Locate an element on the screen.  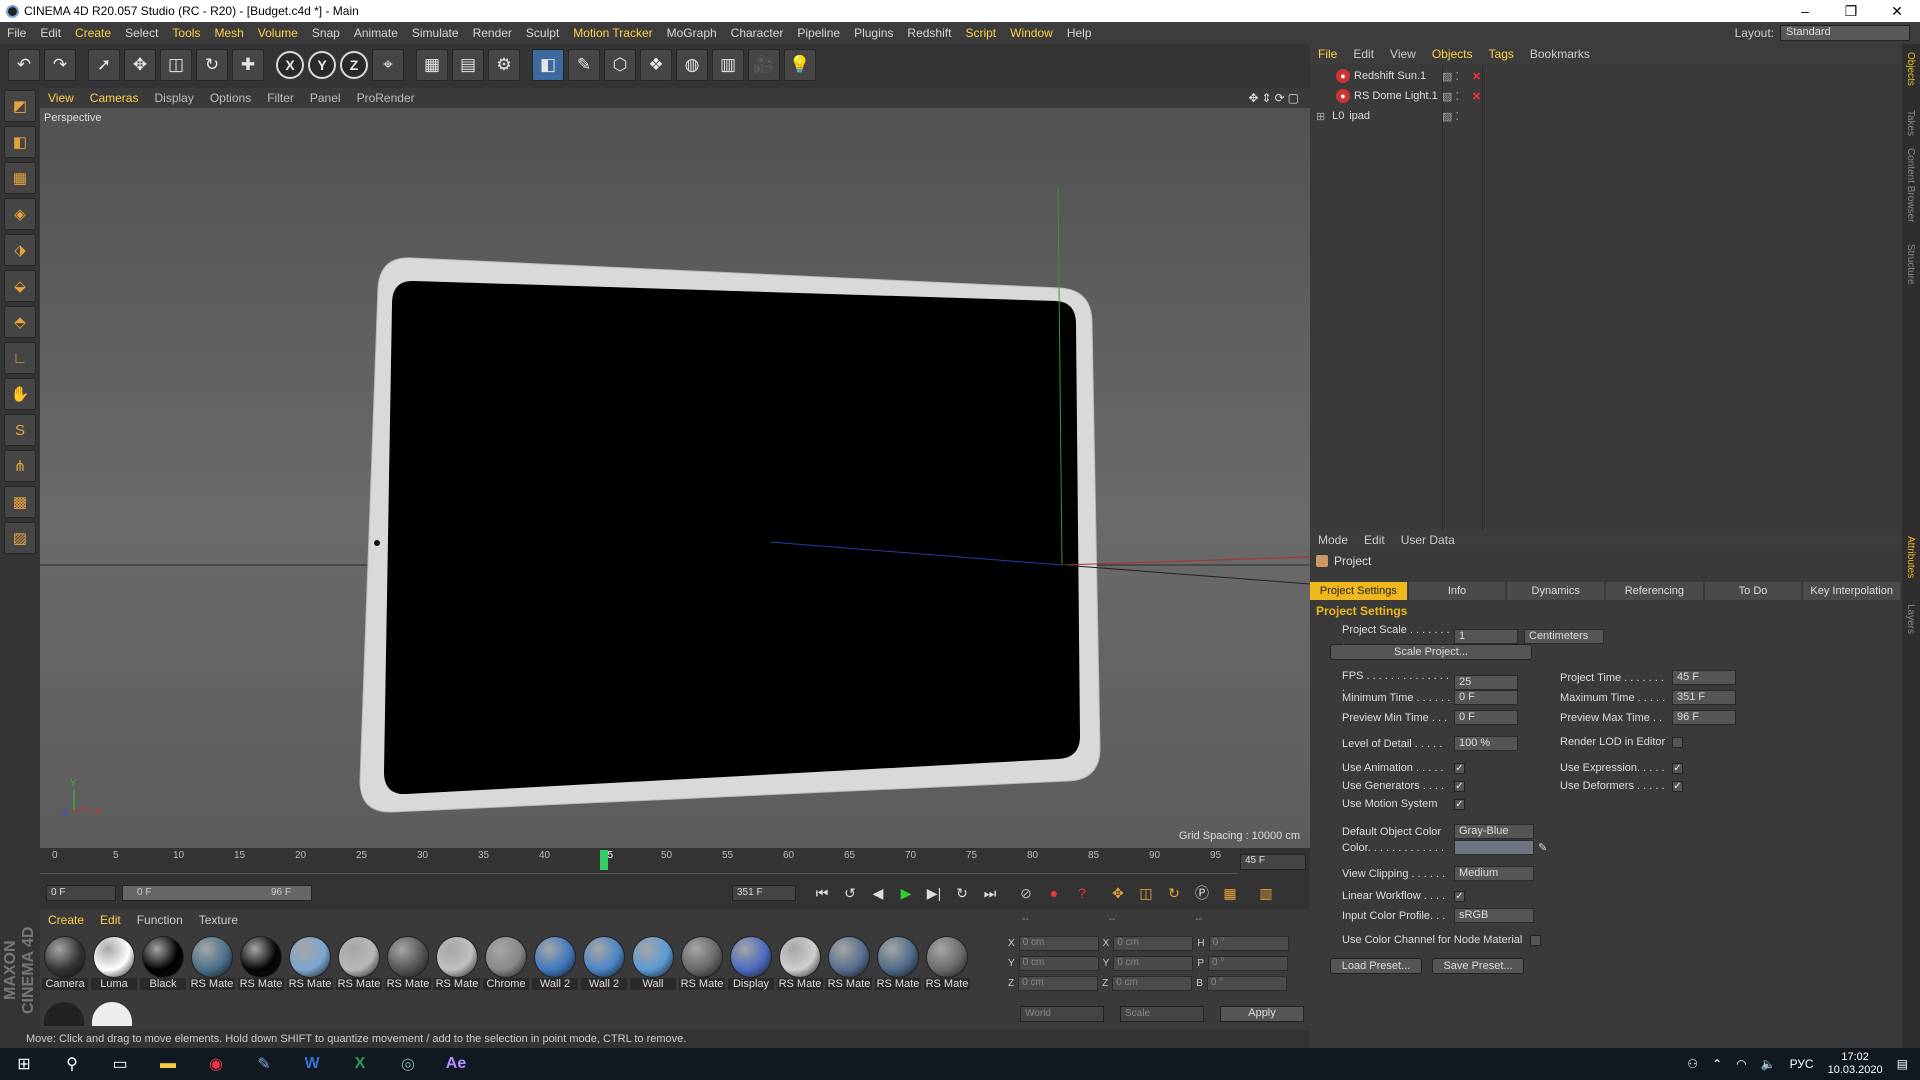
playhead-marker is located at coordinates (604, 860).